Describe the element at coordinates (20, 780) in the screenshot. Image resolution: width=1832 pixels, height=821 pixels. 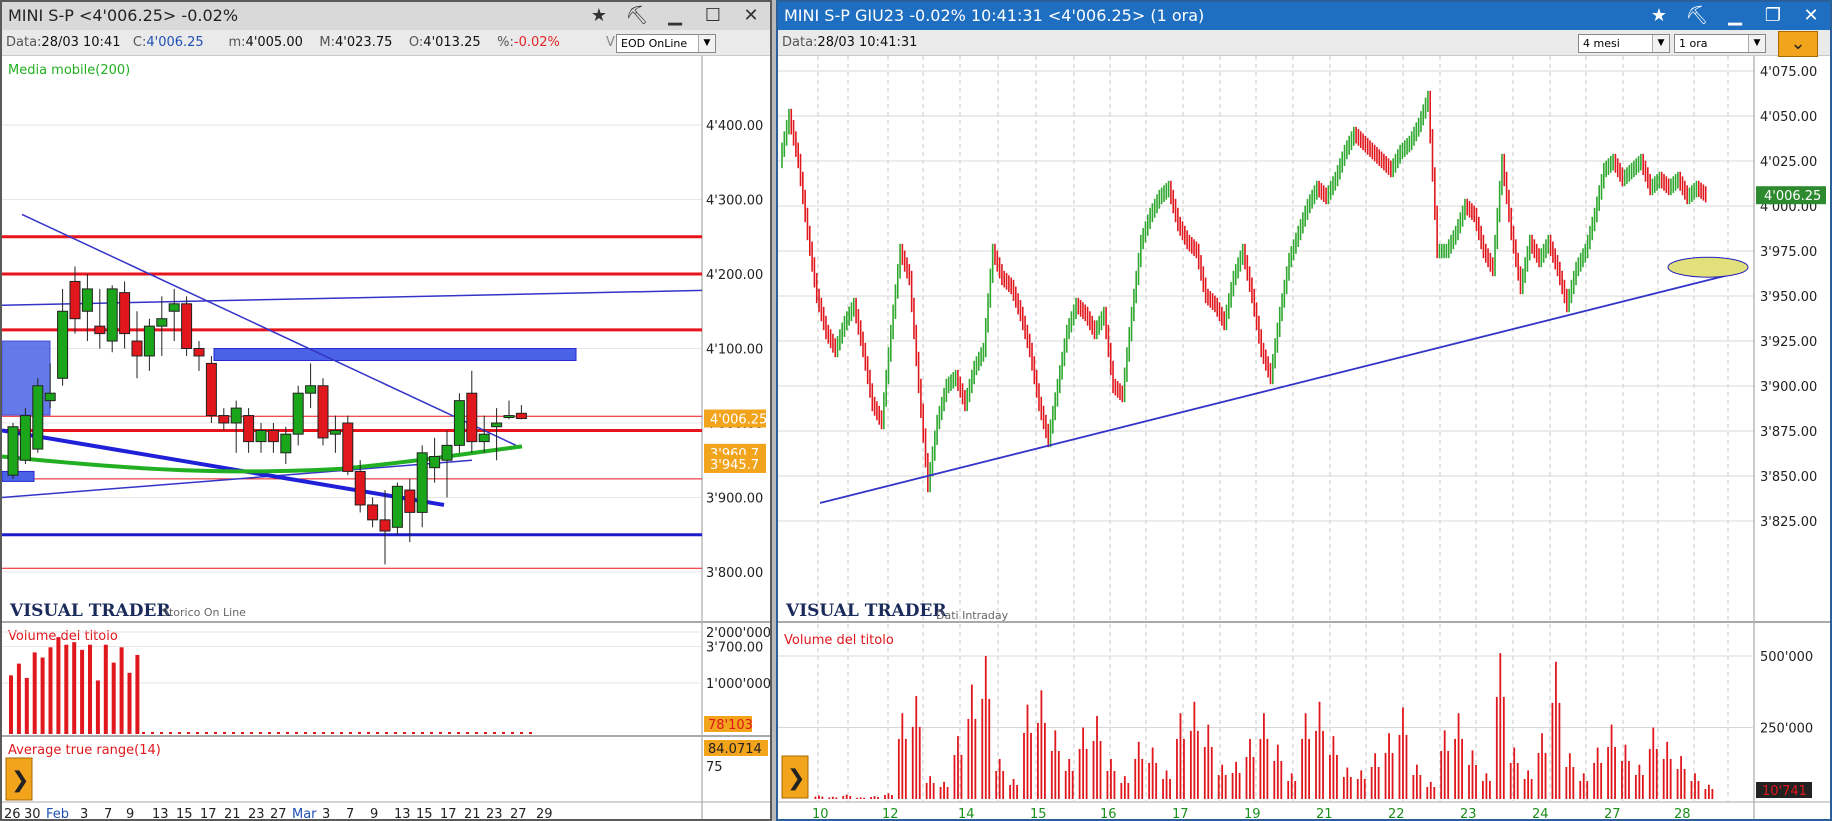
I see `chevron-right-icon: ❯` at that location.